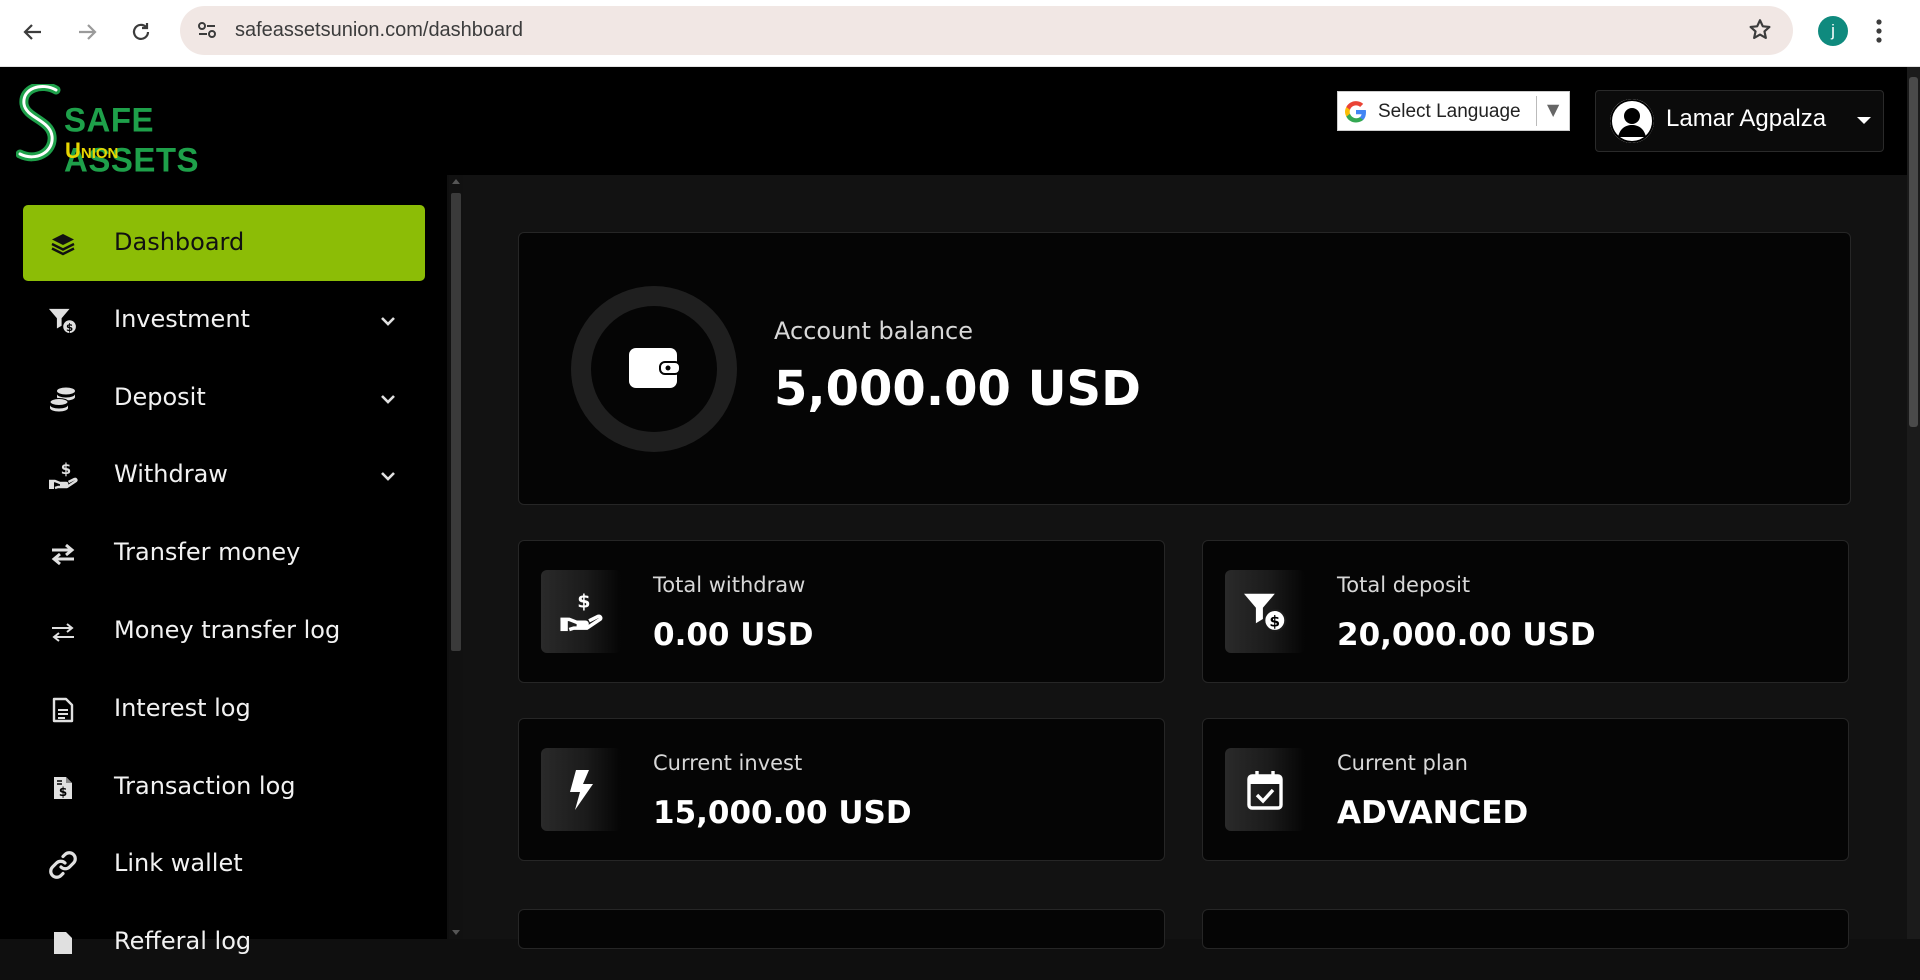  Describe the element at coordinates (957, 389) in the screenshot. I see `balance-value: 5,000.00 USD` at that location.